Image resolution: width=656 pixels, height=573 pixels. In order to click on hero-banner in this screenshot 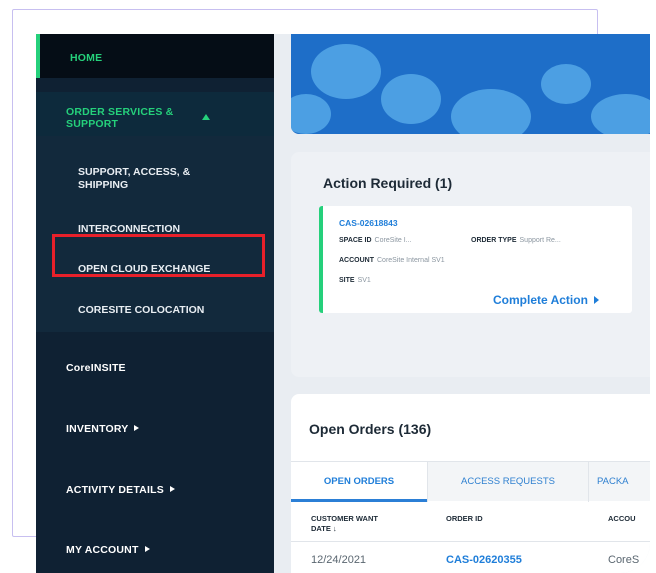, I will do `click(470, 84)`.